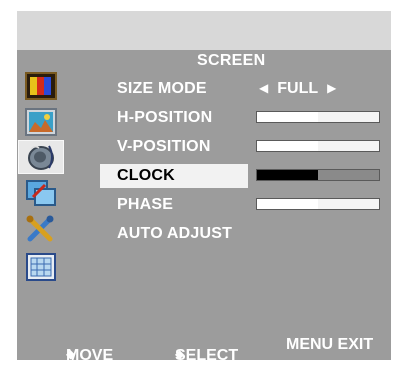 This screenshot has height=365, width=395. I want to click on auto-adjust-label: AUTO ADJUST, so click(175, 233).